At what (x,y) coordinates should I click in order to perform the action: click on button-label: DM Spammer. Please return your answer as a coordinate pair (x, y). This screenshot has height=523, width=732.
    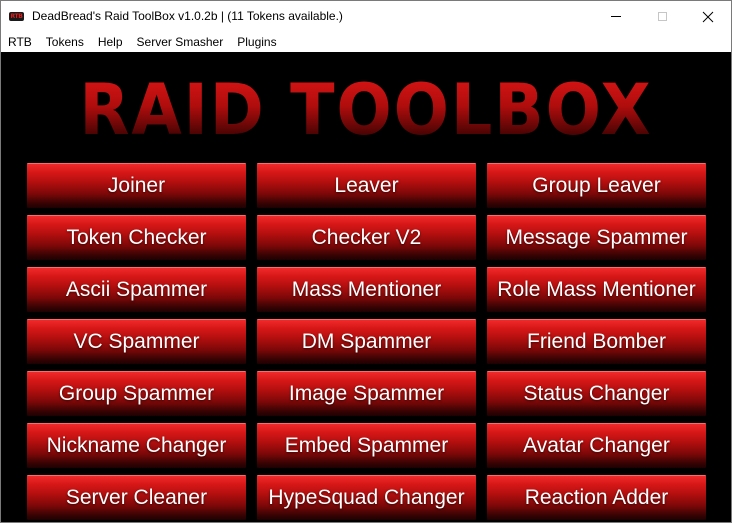
    Looking at the image, I should click on (366, 341).